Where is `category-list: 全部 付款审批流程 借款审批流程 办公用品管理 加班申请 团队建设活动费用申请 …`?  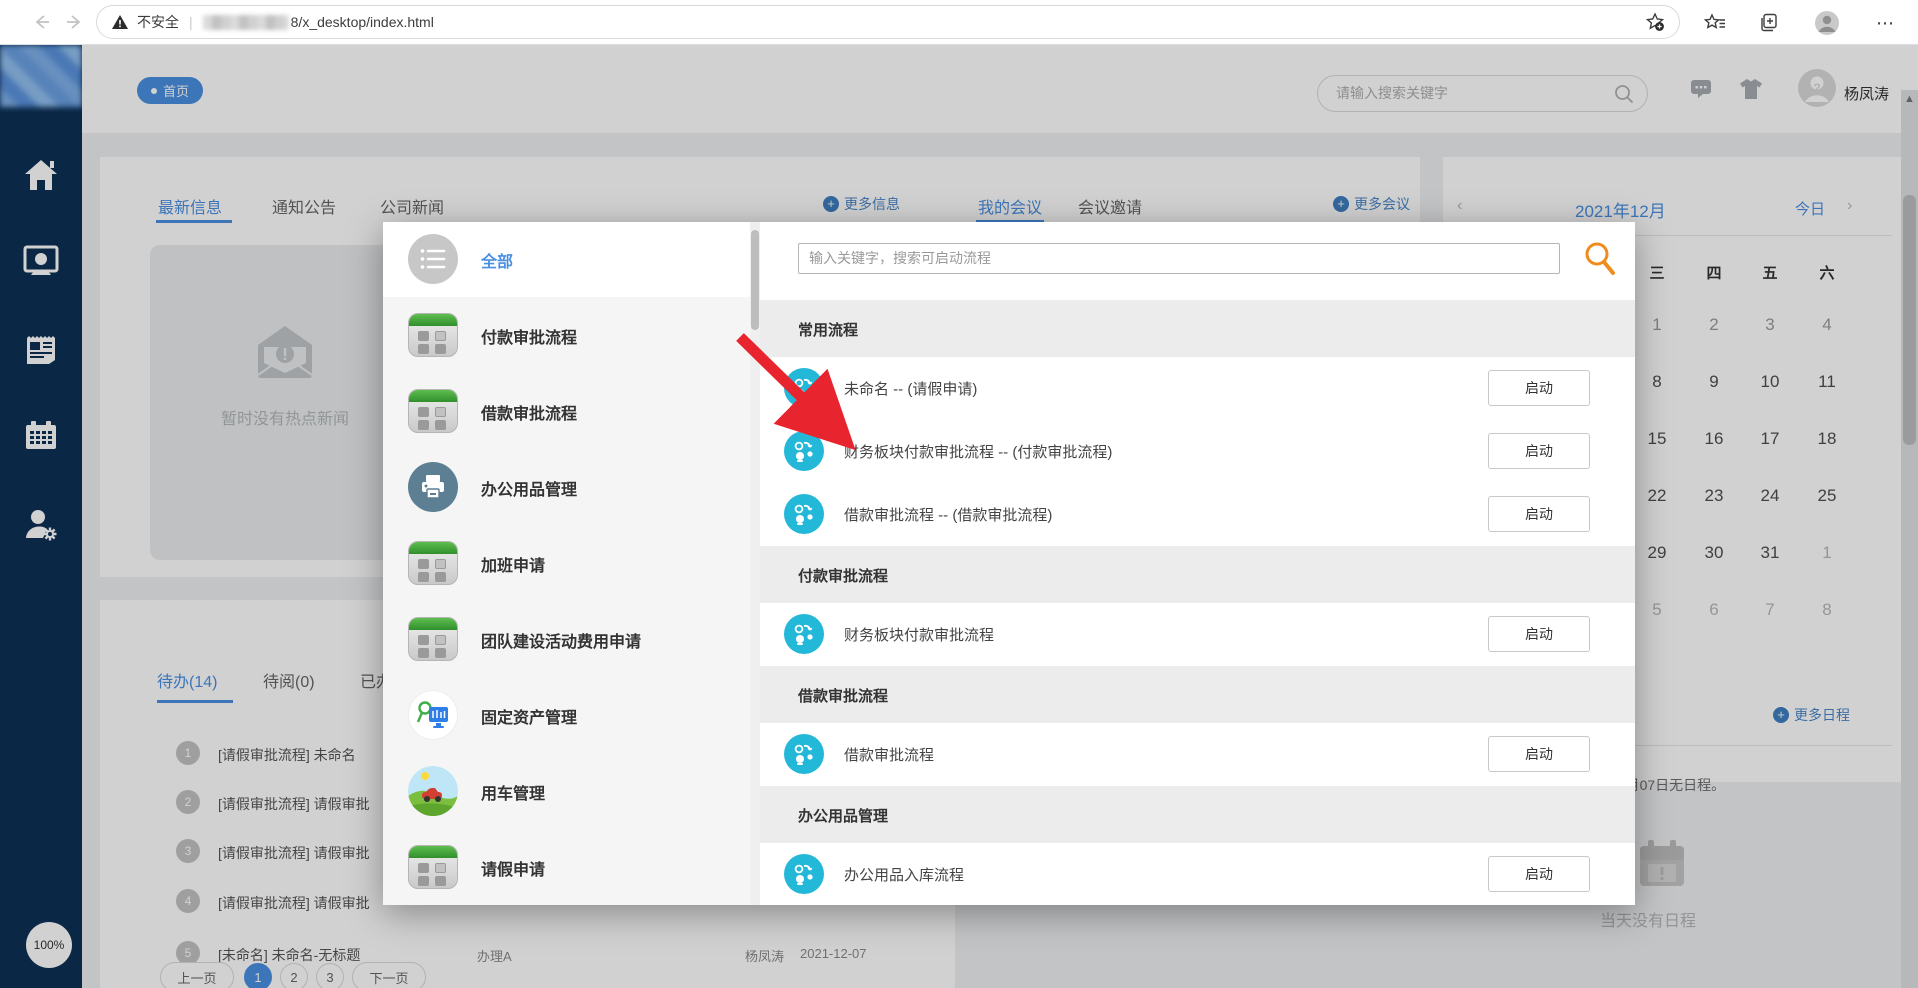 category-list: 全部 付款审批流程 借款审批流程 办公用品管理 加班申请 团队建设活动费用申请 … is located at coordinates (566, 563).